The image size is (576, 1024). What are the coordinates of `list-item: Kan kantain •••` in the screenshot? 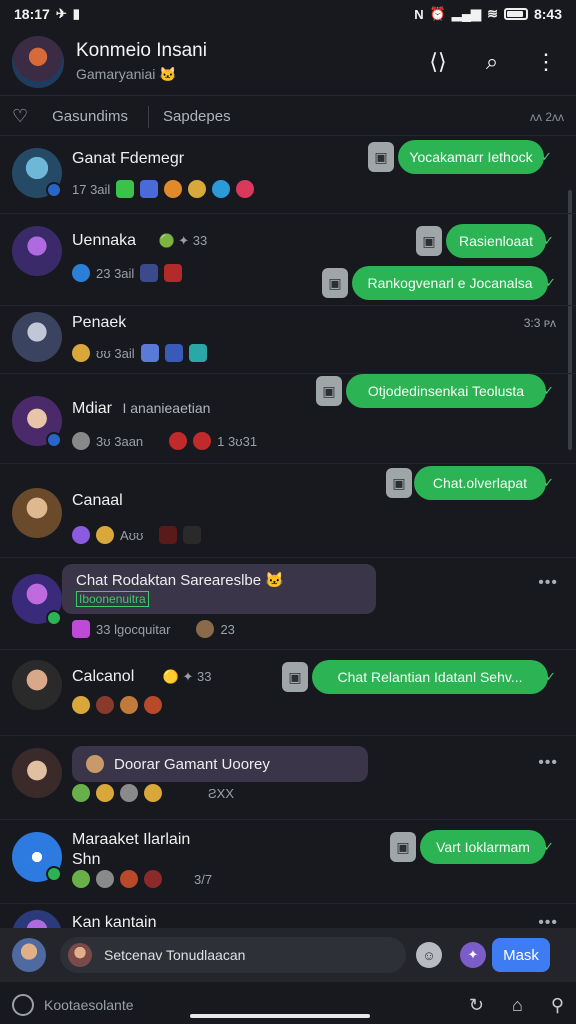 It's located at (288, 916).